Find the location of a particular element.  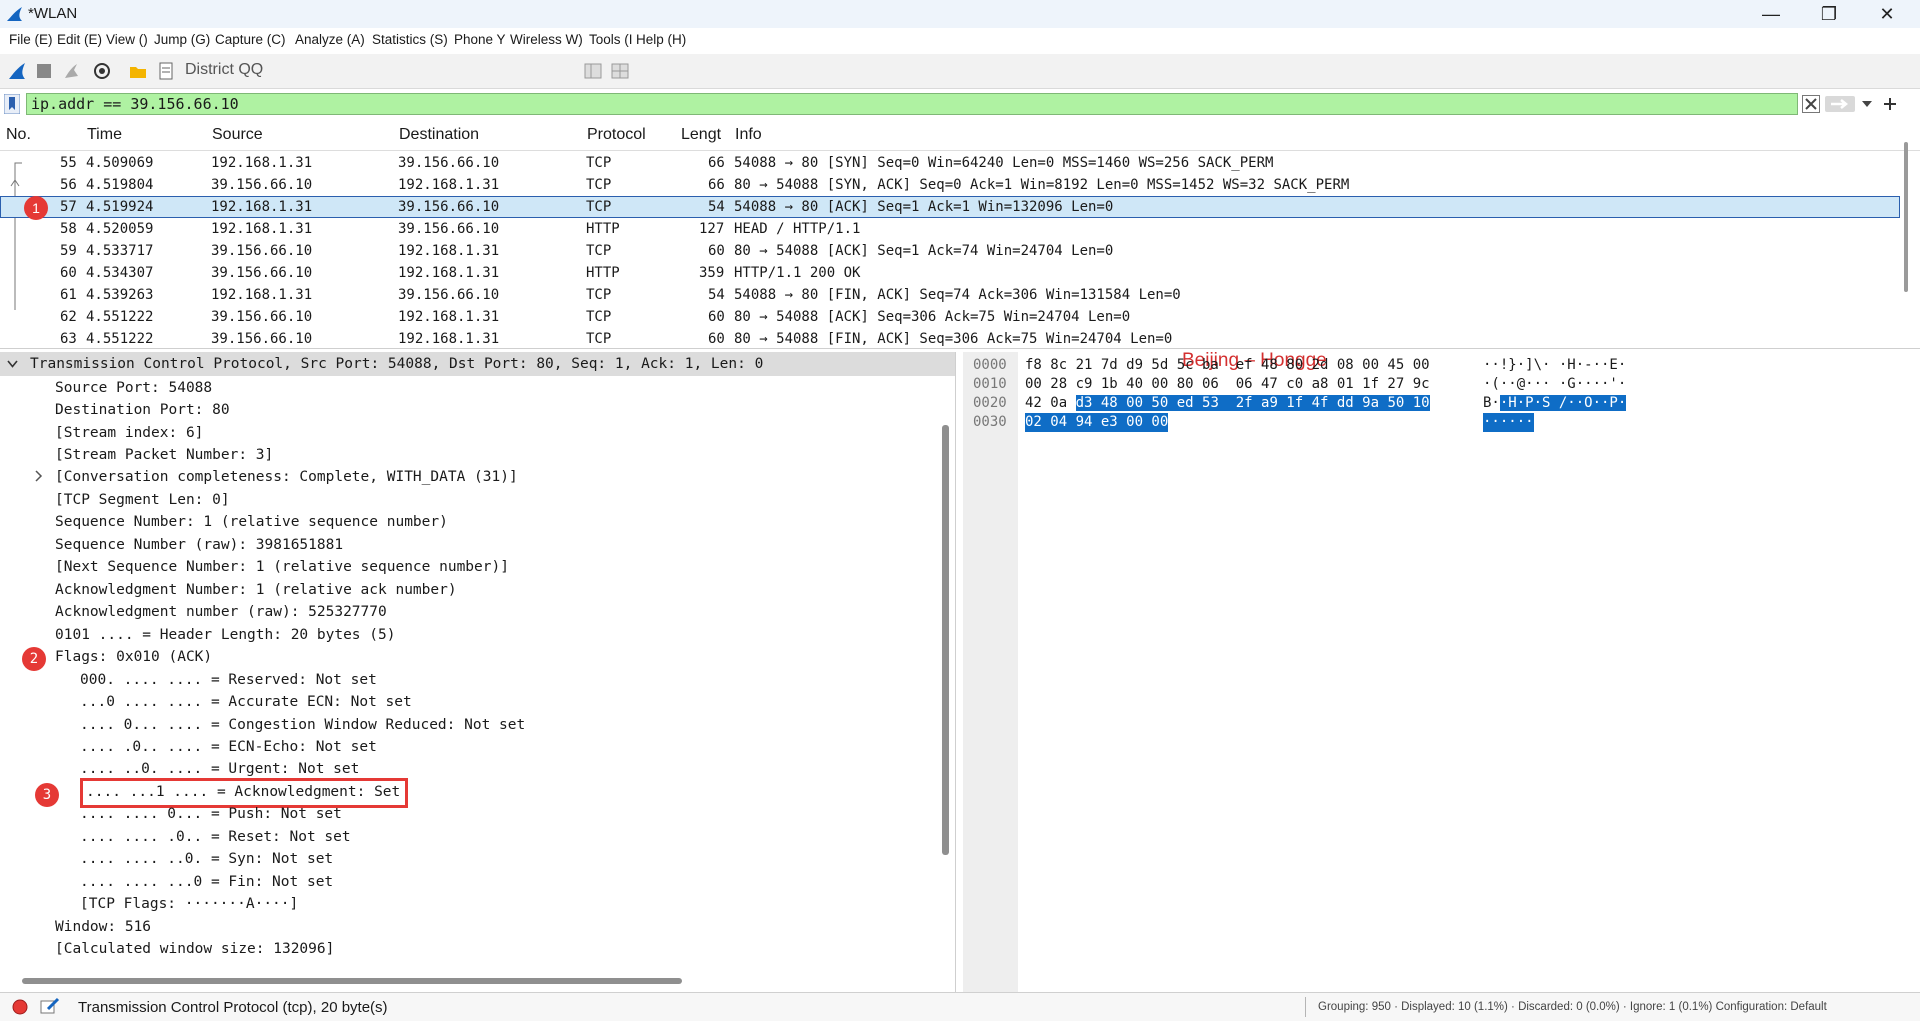

column-header-length: Lengt is located at coordinates (701, 135).